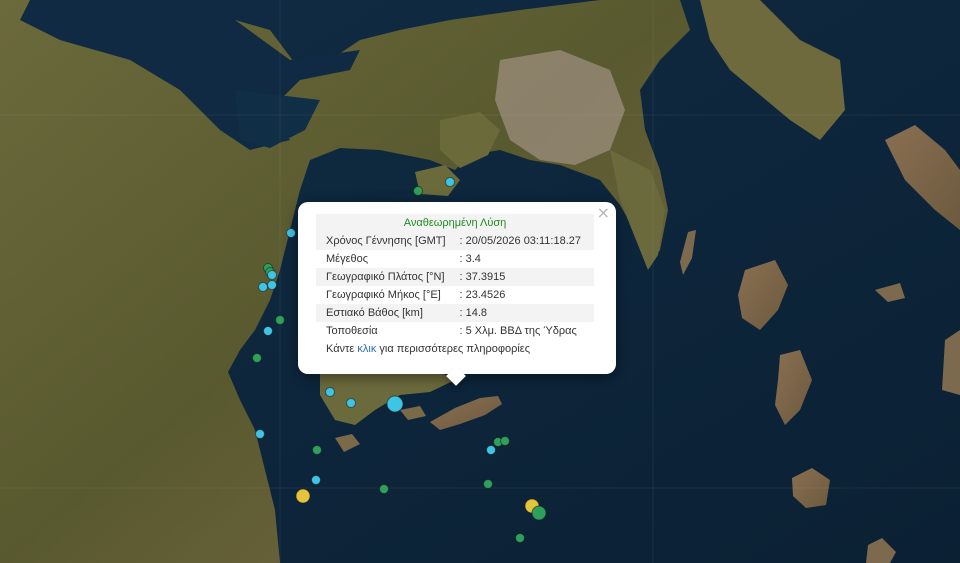 The width and height of the screenshot is (960, 563). I want to click on info-row: Γεωγραφικό Μήκος [°E] : 23.4526, so click(455, 295).